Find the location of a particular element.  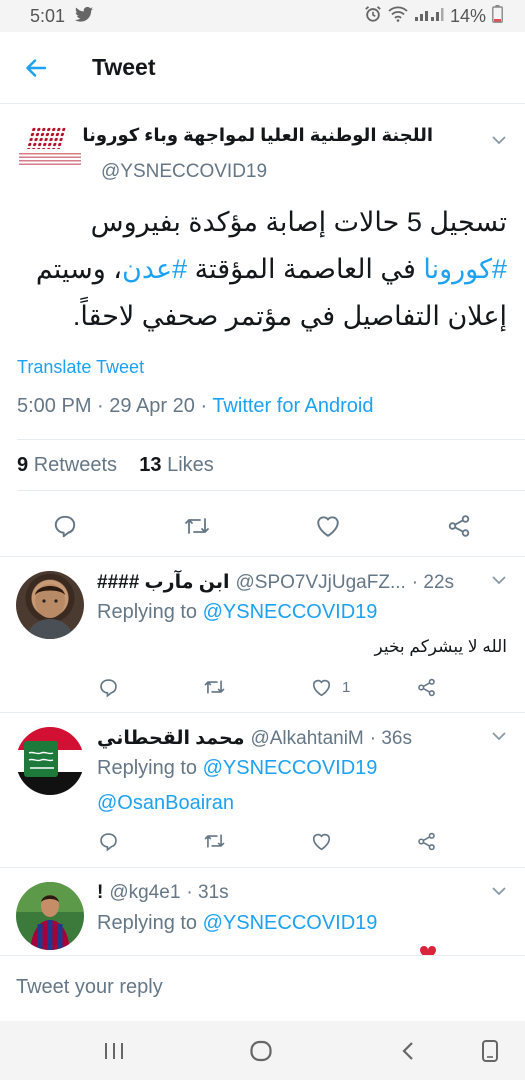

tweet-text-line: #كورونا في العاصمة المؤقتة #عدن، وسيتم is located at coordinates (259, 269).